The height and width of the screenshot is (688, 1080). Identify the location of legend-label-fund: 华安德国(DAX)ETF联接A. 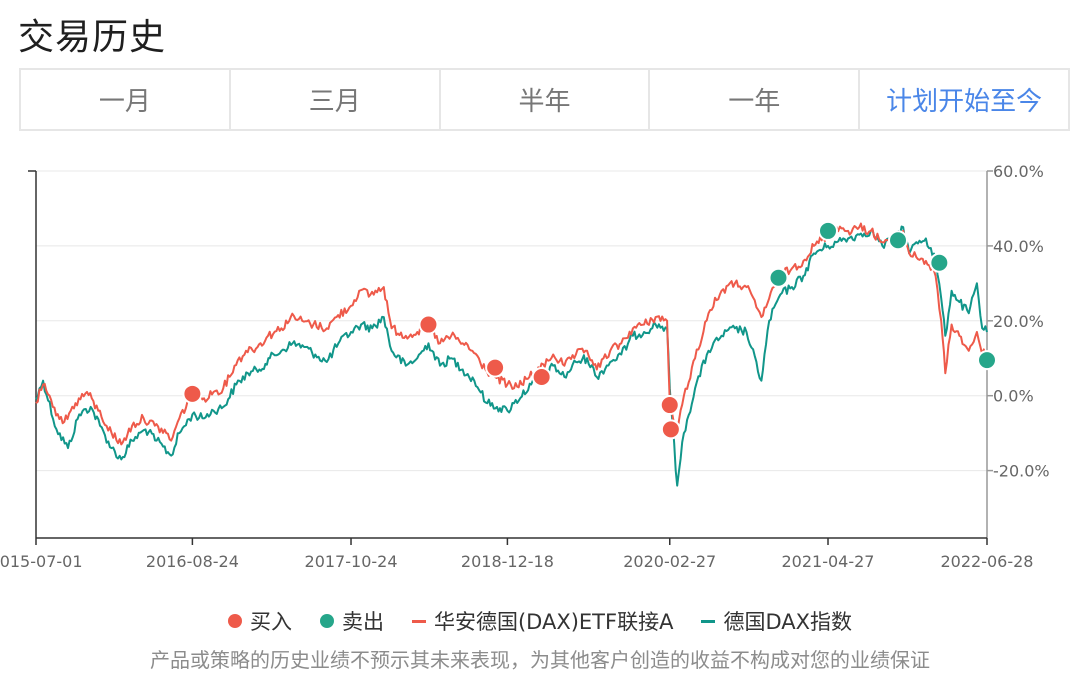
(553, 622).